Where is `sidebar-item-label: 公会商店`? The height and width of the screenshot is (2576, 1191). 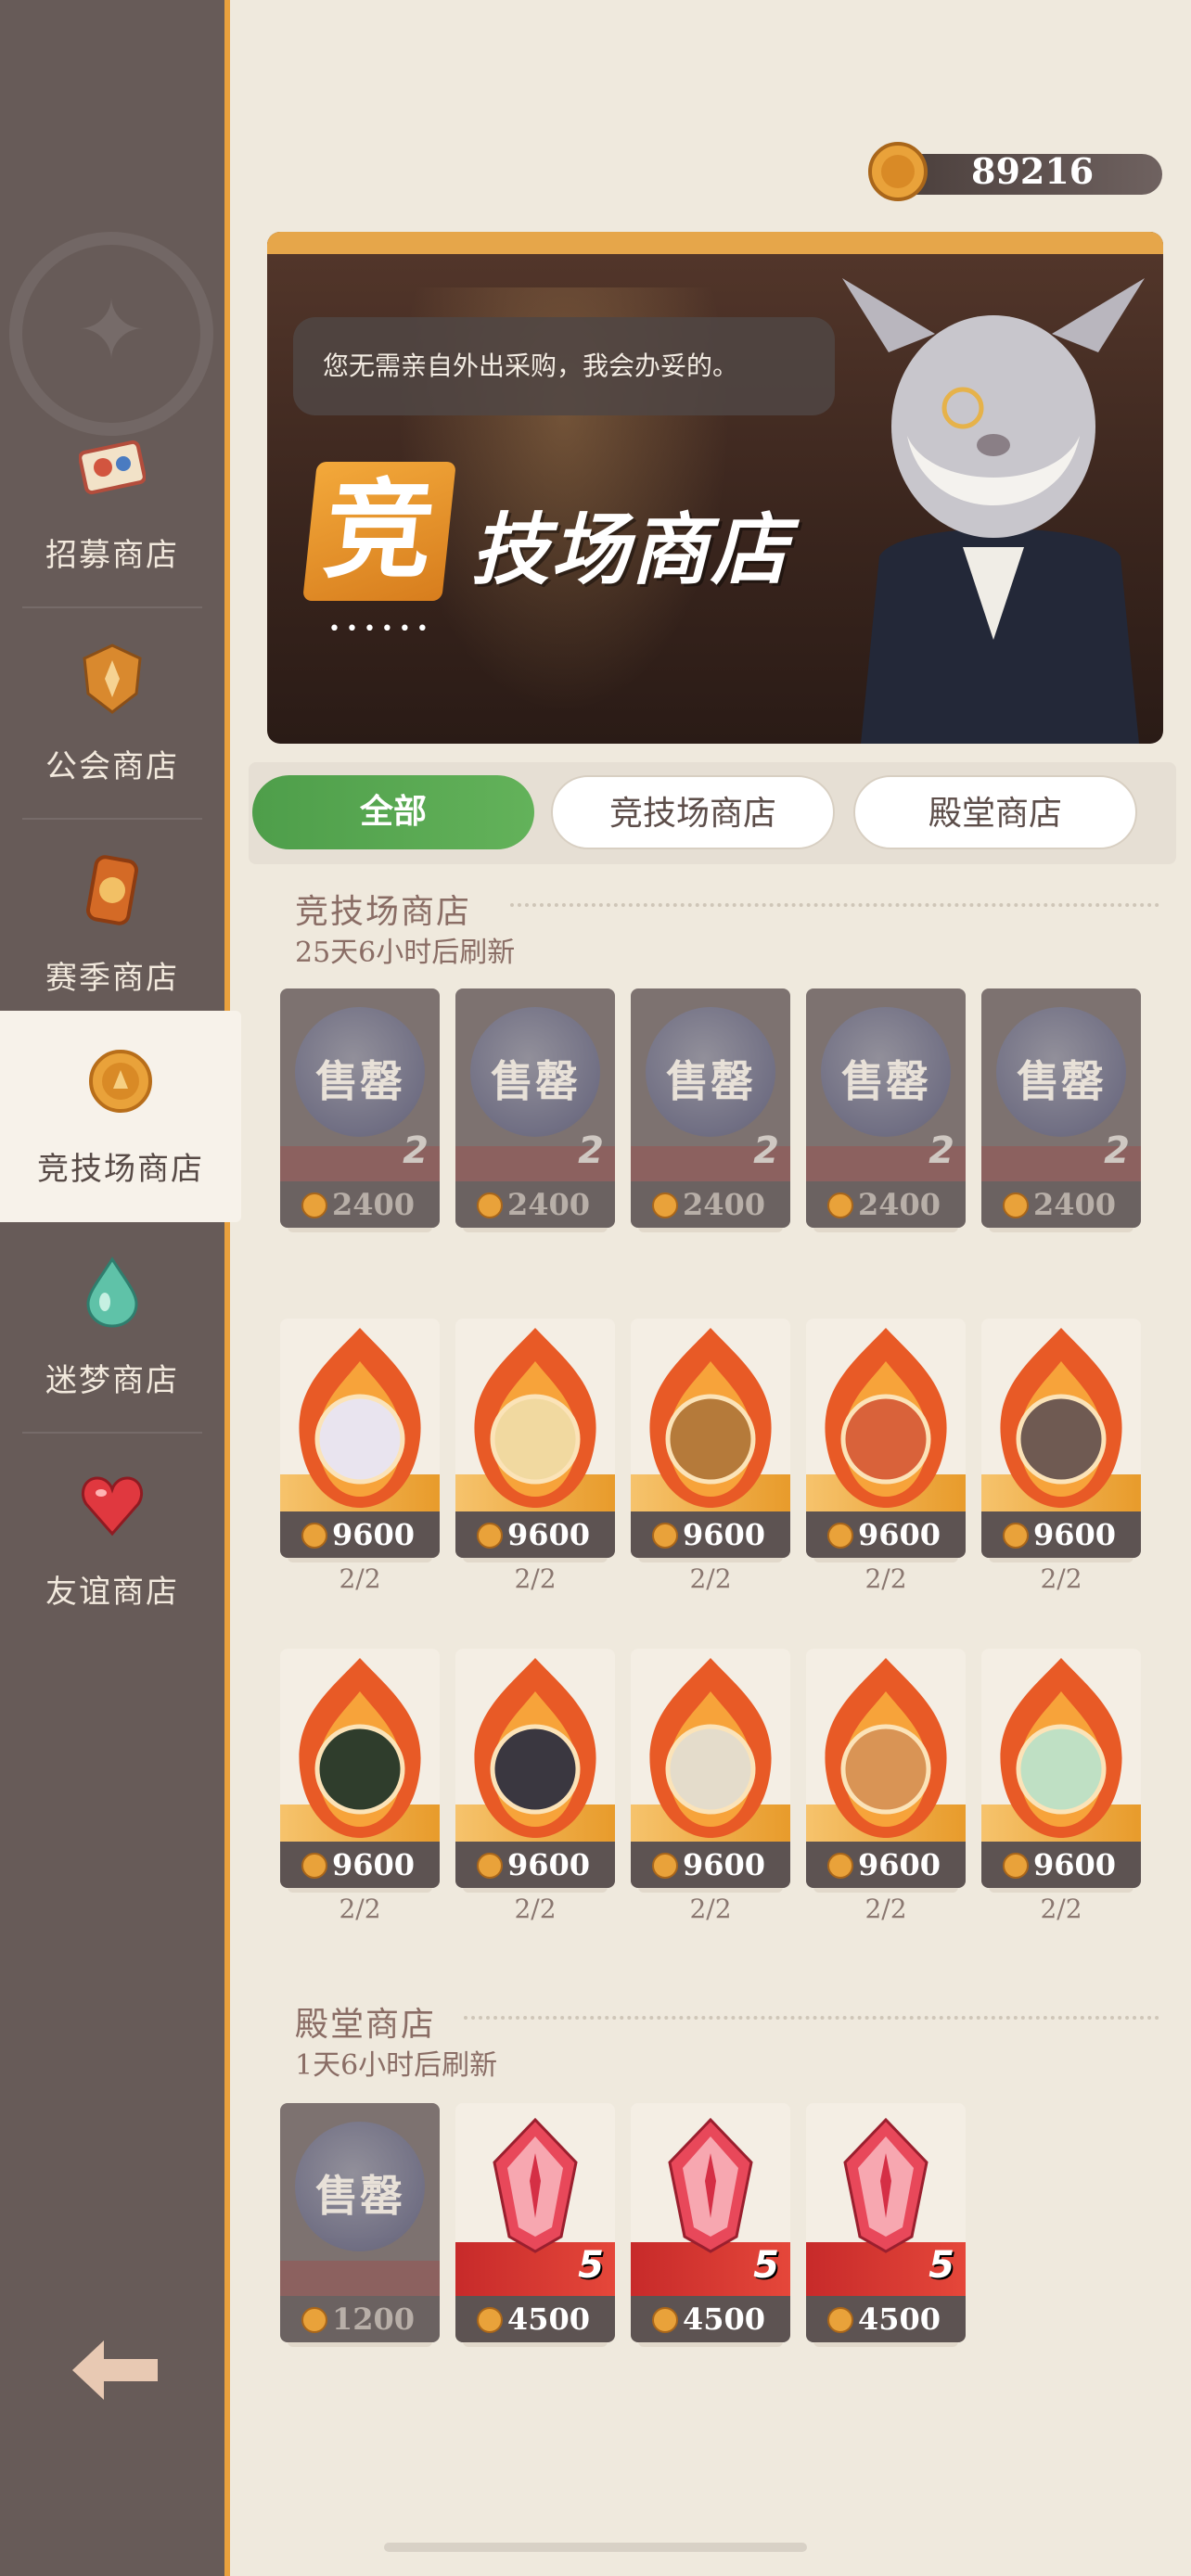 sidebar-item-label: 公会商店 is located at coordinates (112, 766).